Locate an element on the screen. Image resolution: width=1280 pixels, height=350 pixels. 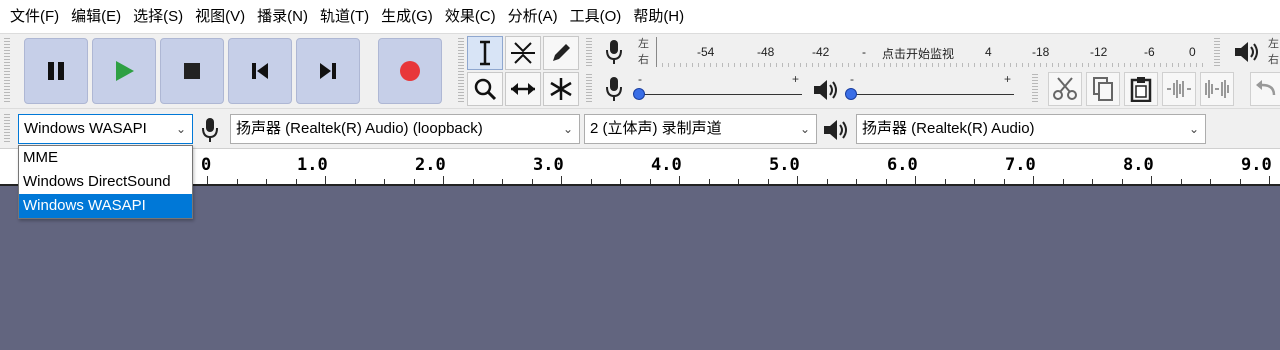
recording-channels-value: 2 (立体声) 录制声道 is located at coordinates (656, 128).